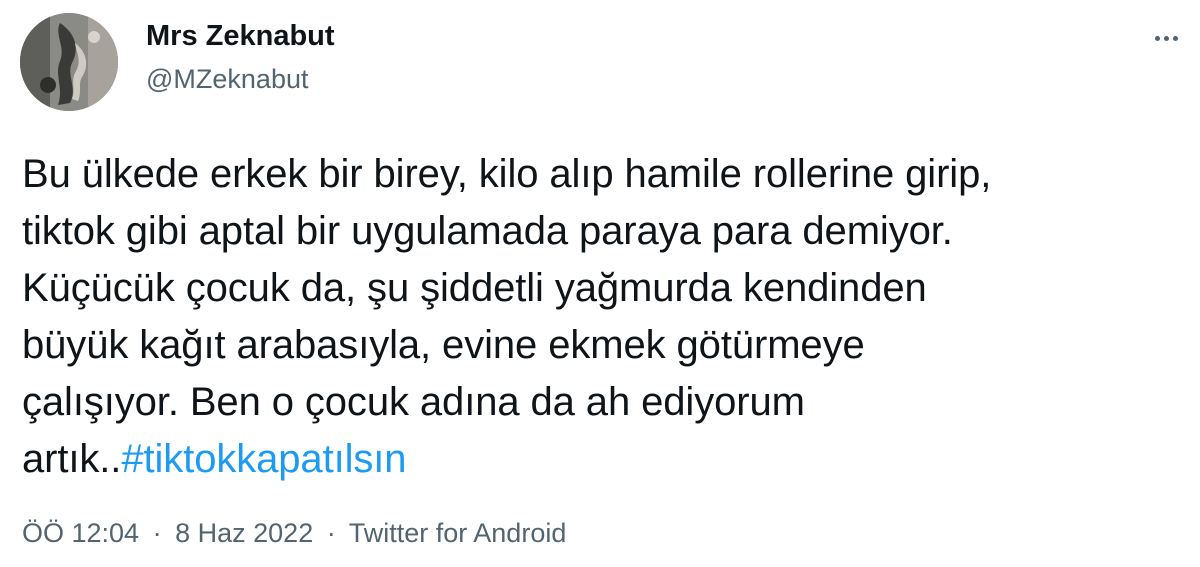 This screenshot has height=567, width=1200. I want to click on tweet-source: Twitter for Android, so click(458, 533).